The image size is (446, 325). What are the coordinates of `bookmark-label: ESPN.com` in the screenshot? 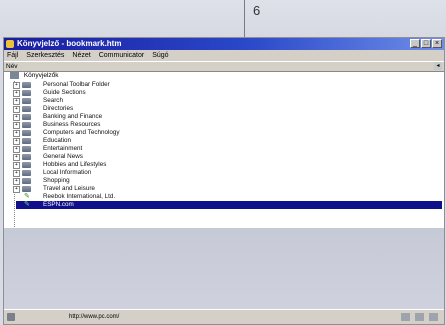 It's located at (58, 204).